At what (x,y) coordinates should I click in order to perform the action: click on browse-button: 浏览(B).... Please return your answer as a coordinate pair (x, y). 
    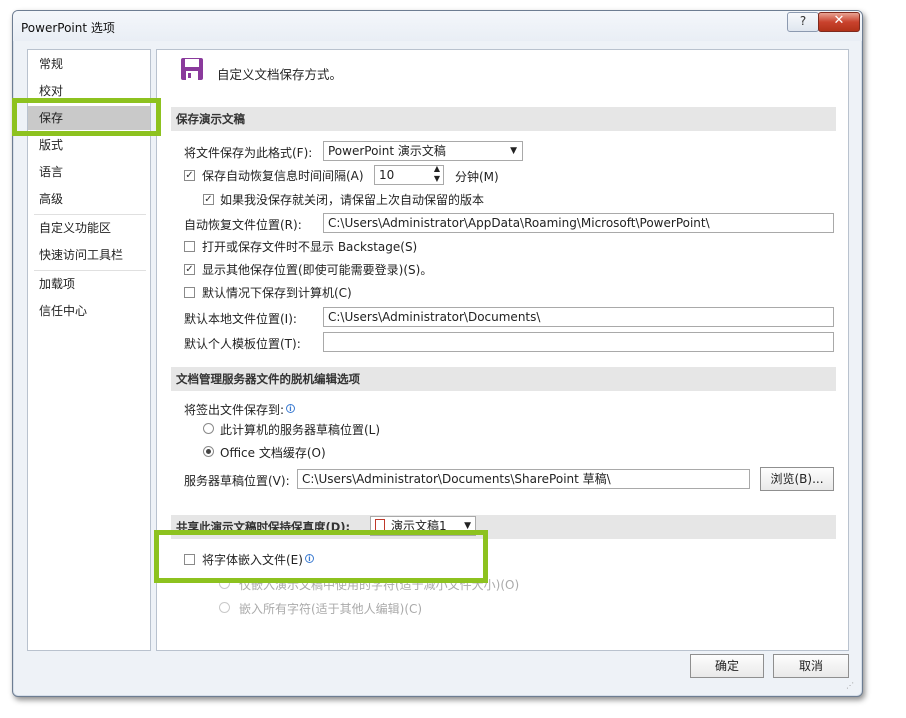
    Looking at the image, I should click on (797, 479).